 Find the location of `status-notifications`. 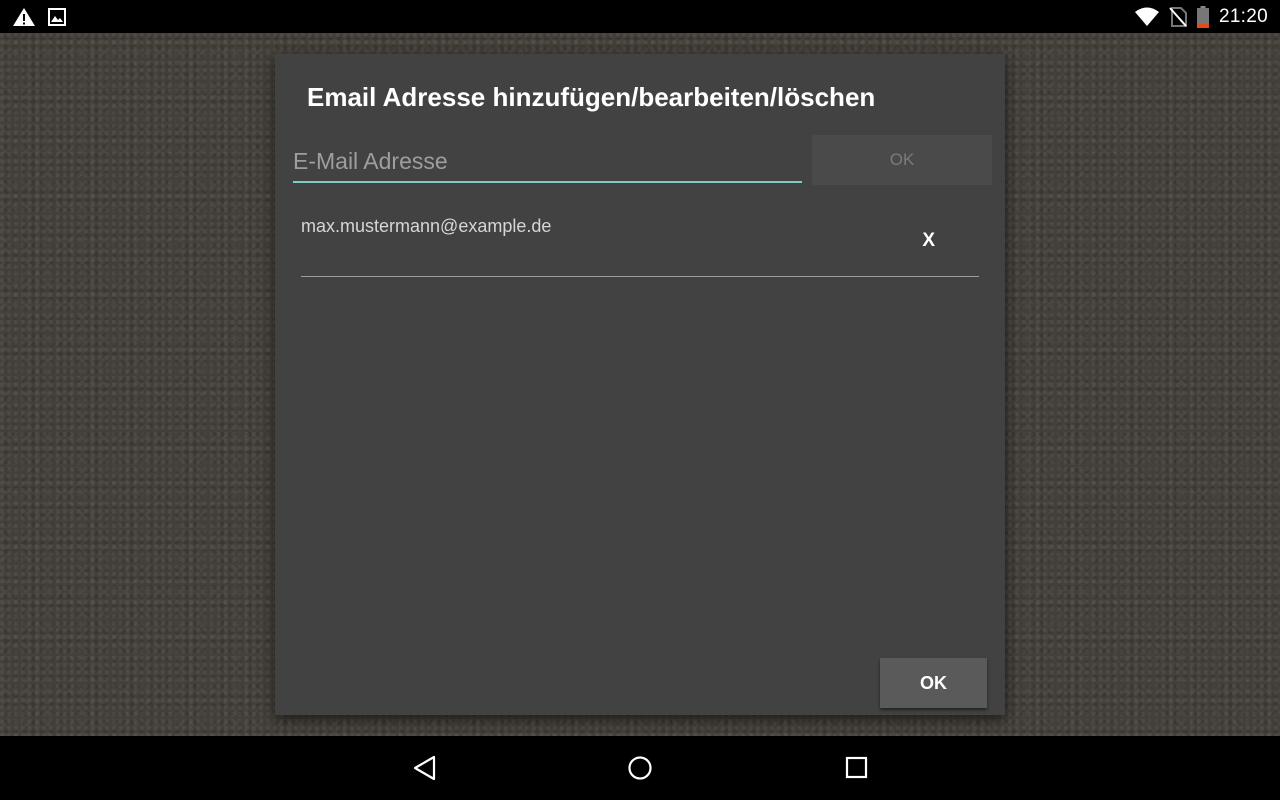

status-notifications is located at coordinates (39, 17).